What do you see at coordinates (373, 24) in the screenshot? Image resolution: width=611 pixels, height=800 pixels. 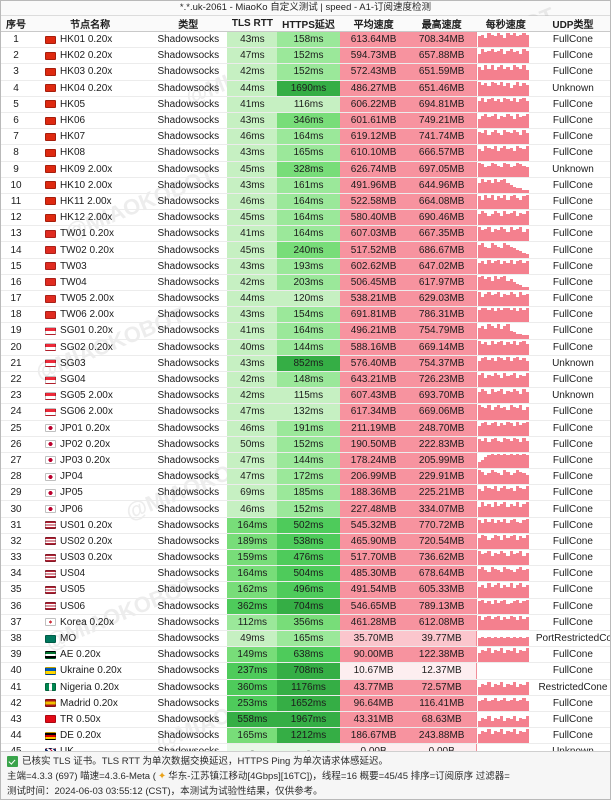 I see `col-header-avg-speed: 平均速度` at bounding box center [373, 24].